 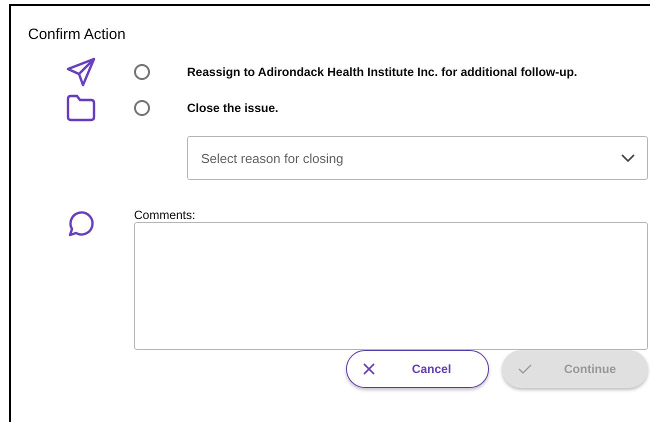 What do you see at coordinates (165, 215) in the screenshot?
I see `comments-label: Comments:` at bounding box center [165, 215].